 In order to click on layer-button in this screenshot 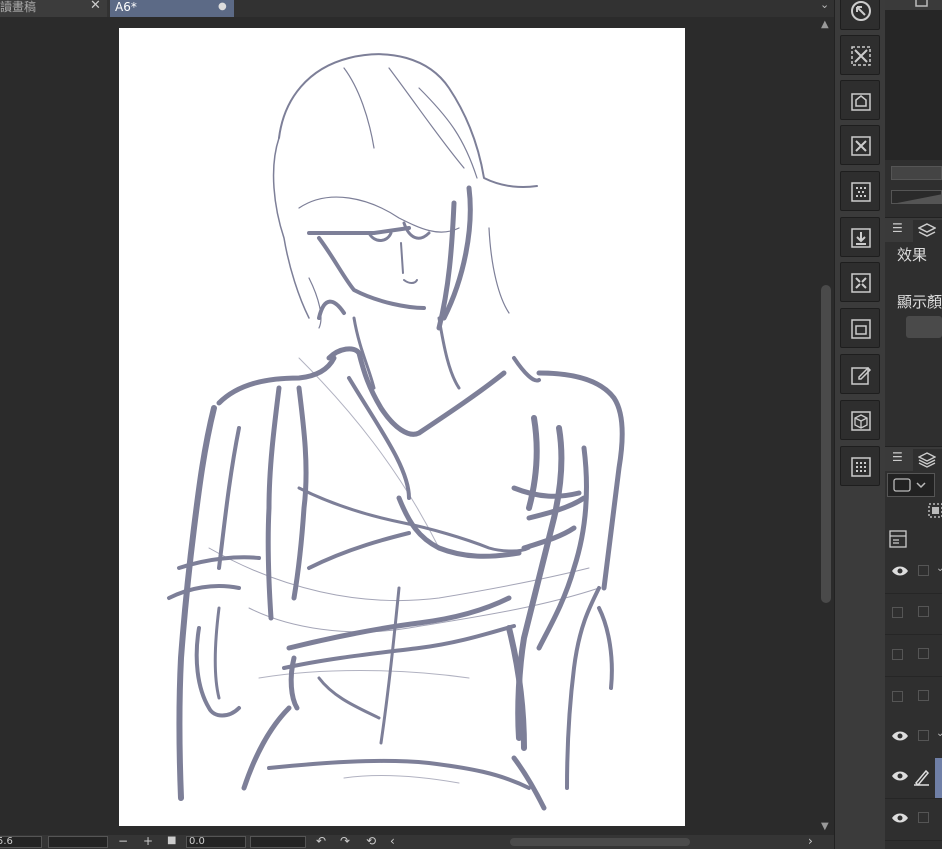, I will do `click(860, 328)`.